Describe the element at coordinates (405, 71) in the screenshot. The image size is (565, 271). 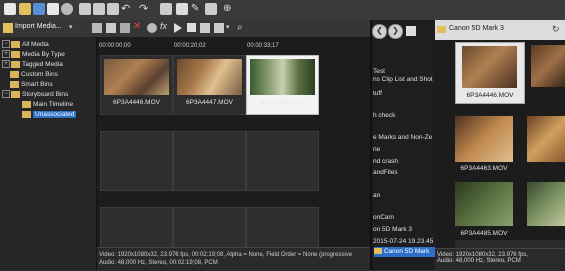
I see `explorer-item: Test` at that location.